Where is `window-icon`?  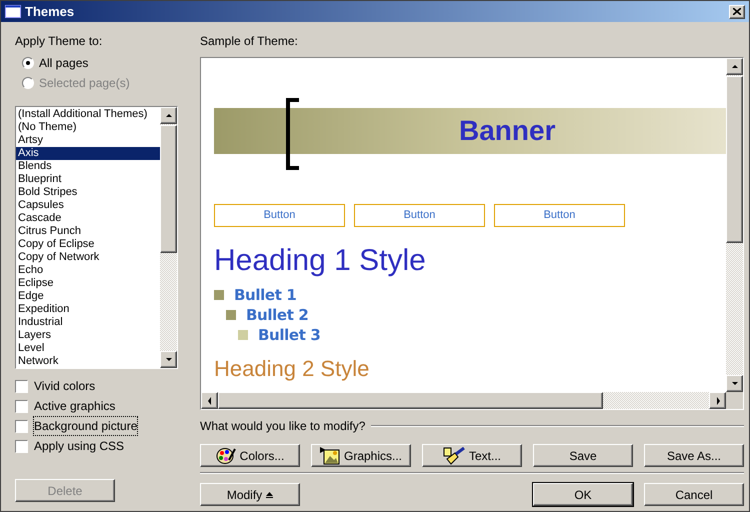 window-icon is located at coordinates (13, 11).